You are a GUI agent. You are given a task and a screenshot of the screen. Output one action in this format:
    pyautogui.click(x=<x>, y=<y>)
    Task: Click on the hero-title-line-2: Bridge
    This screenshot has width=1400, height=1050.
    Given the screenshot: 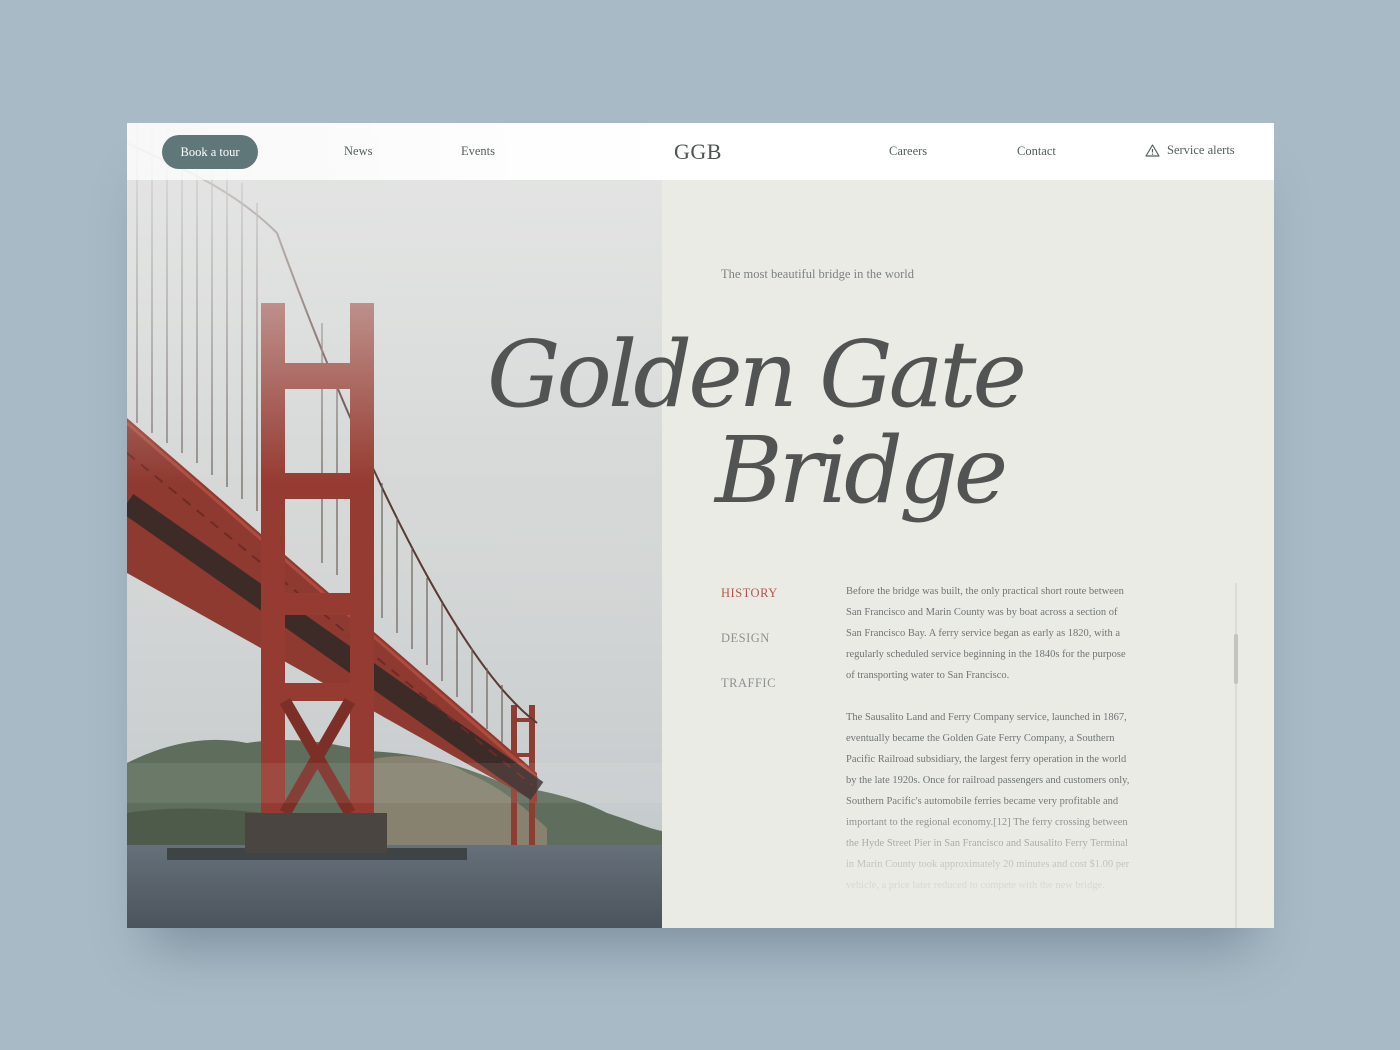 What is the action you would take?
    pyautogui.click(x=861, y=470)
    